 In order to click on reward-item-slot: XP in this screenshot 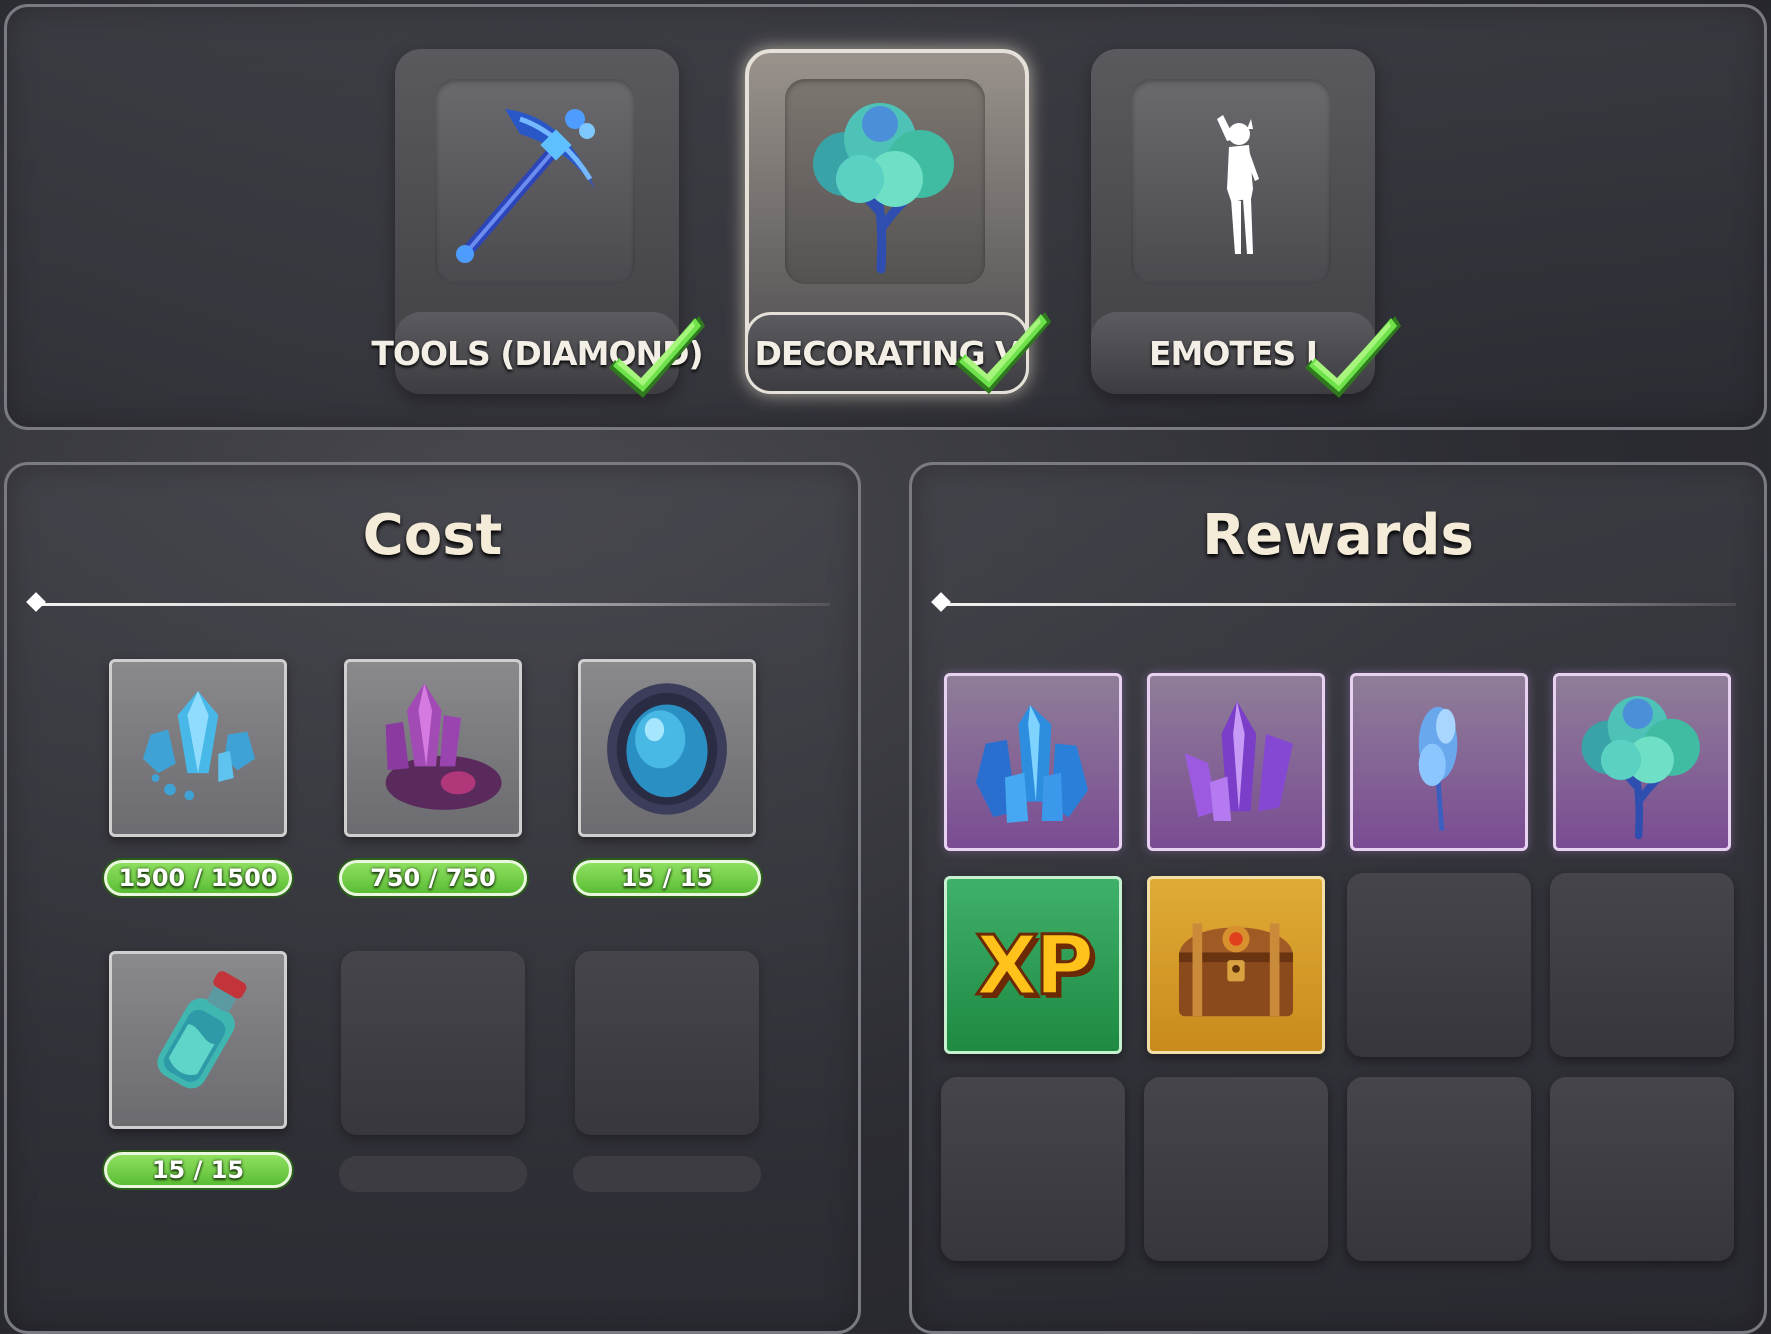, I will do `click(1033, 965)`.